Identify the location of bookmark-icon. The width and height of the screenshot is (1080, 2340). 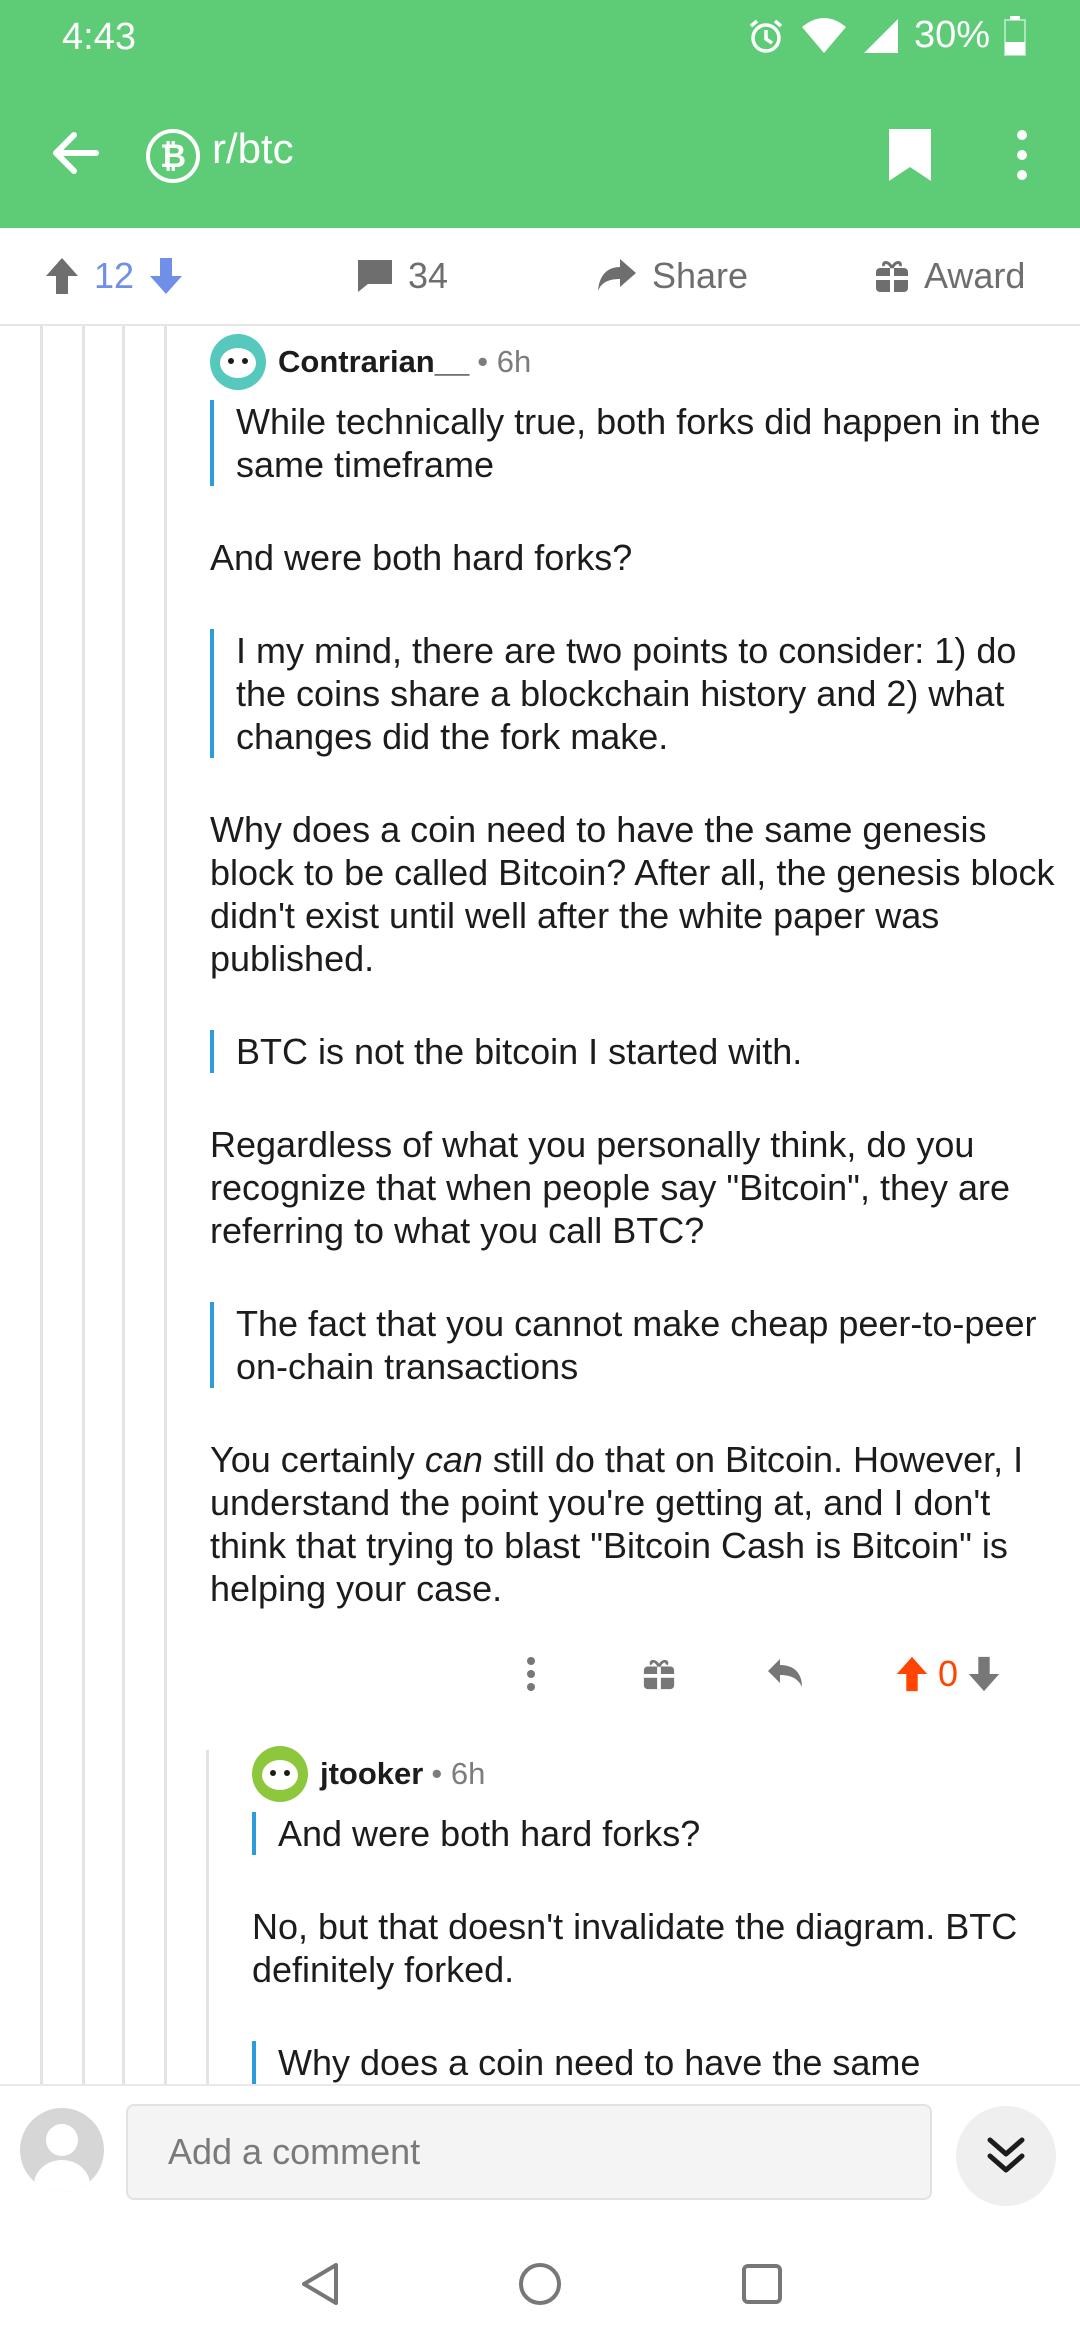
(910, 155).